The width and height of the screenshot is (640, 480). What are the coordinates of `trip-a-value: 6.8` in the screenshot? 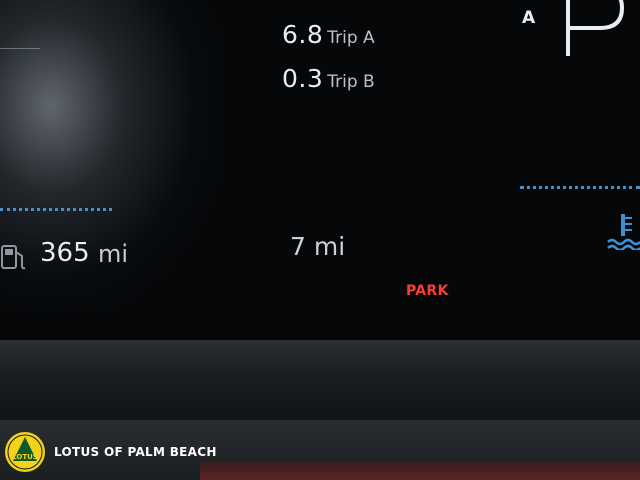 It's located at (303, 34).